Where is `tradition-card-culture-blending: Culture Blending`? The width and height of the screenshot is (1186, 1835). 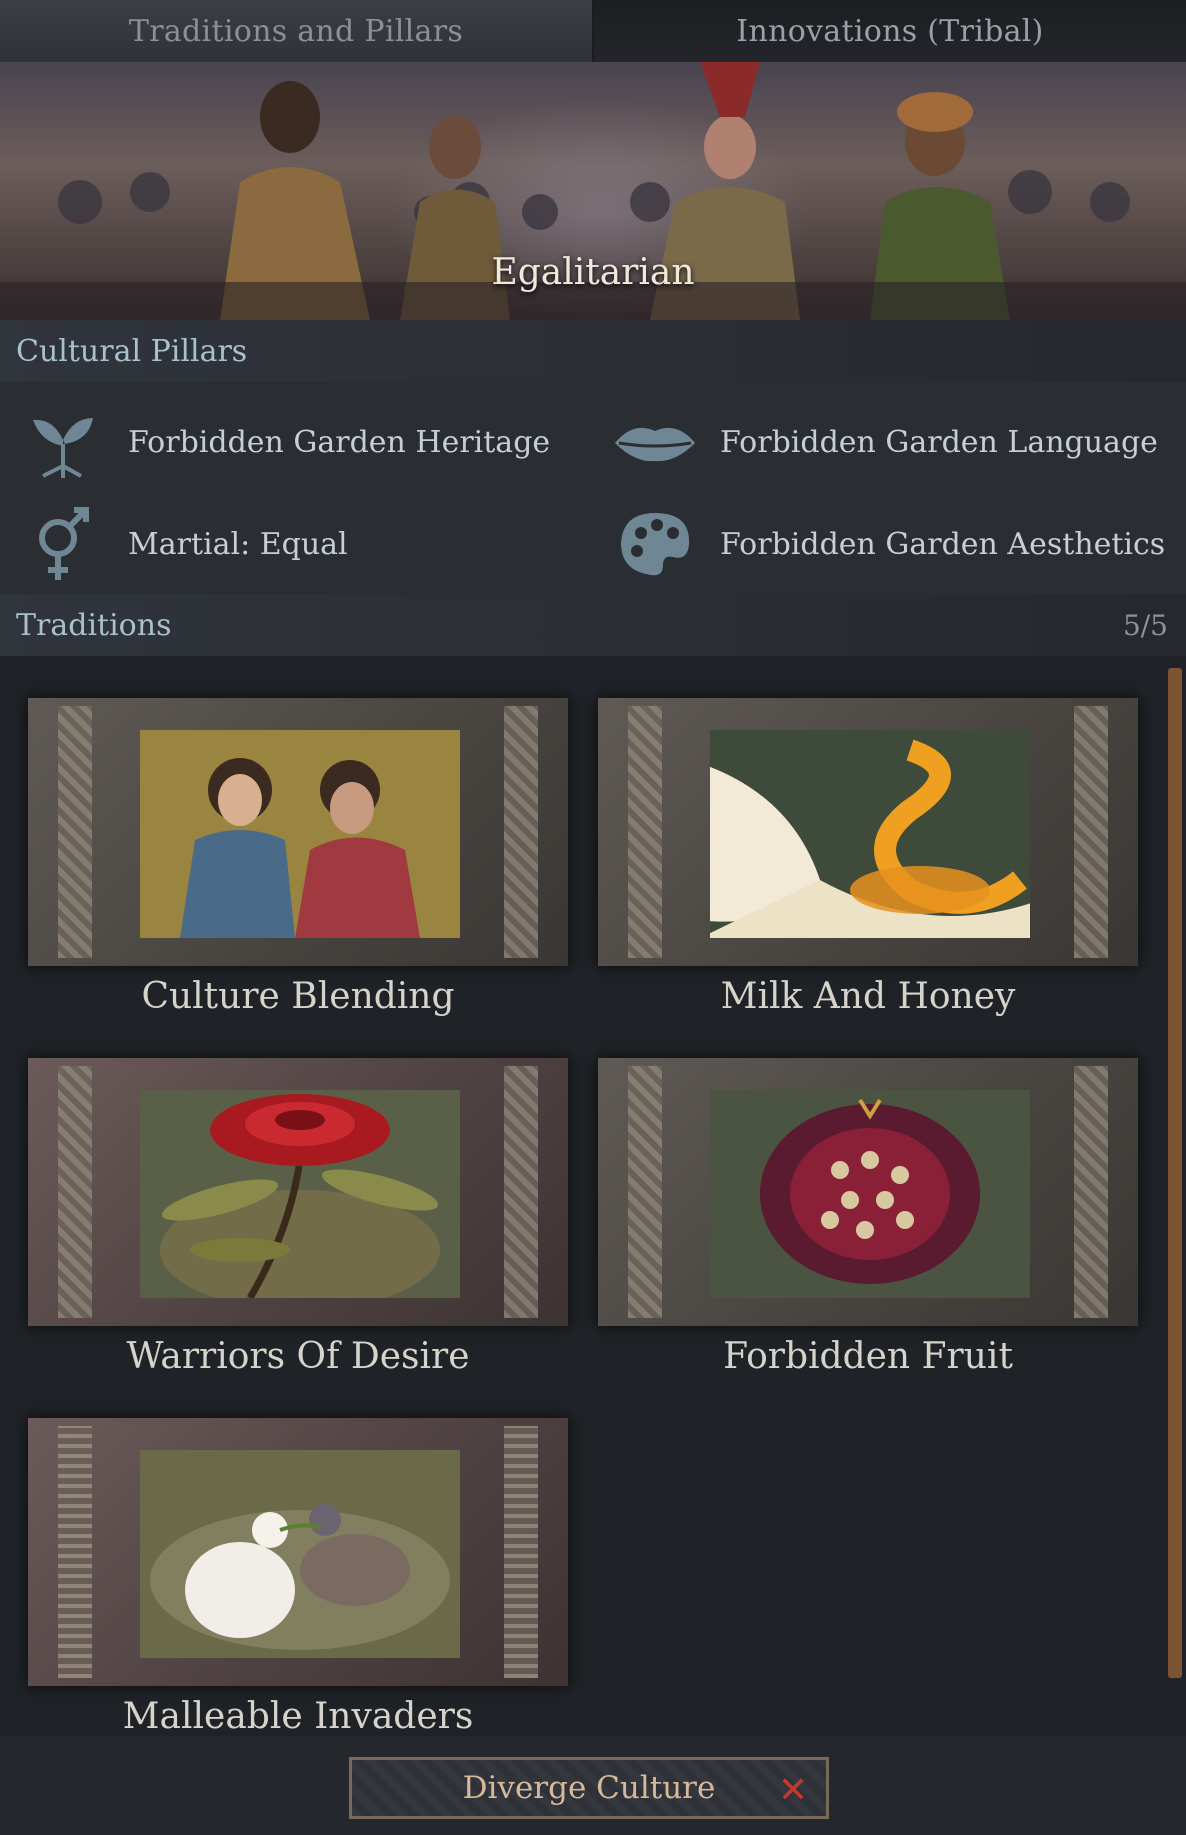 tradition-card-culture-blending: Culture Blending is located at coordinates (298, 873).